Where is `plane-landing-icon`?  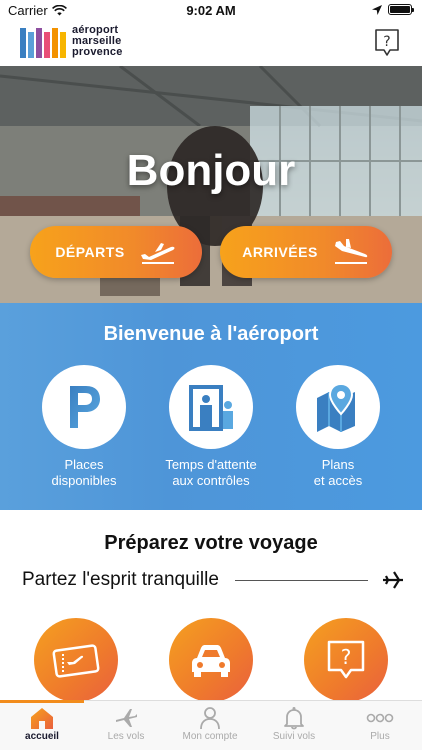 plane-landing-icon is located at coordinates (351, 251).